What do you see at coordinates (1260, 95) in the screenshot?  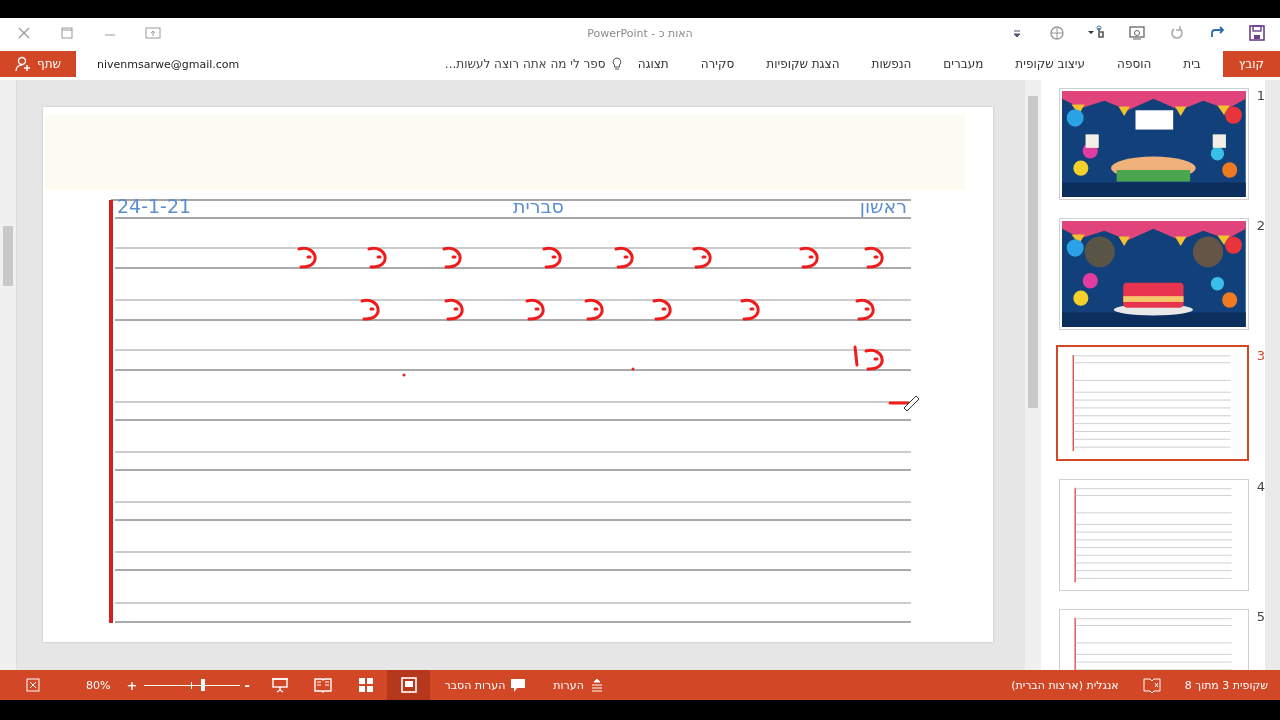 I see `slide-number: 1` at bounding box center [1260, 95].